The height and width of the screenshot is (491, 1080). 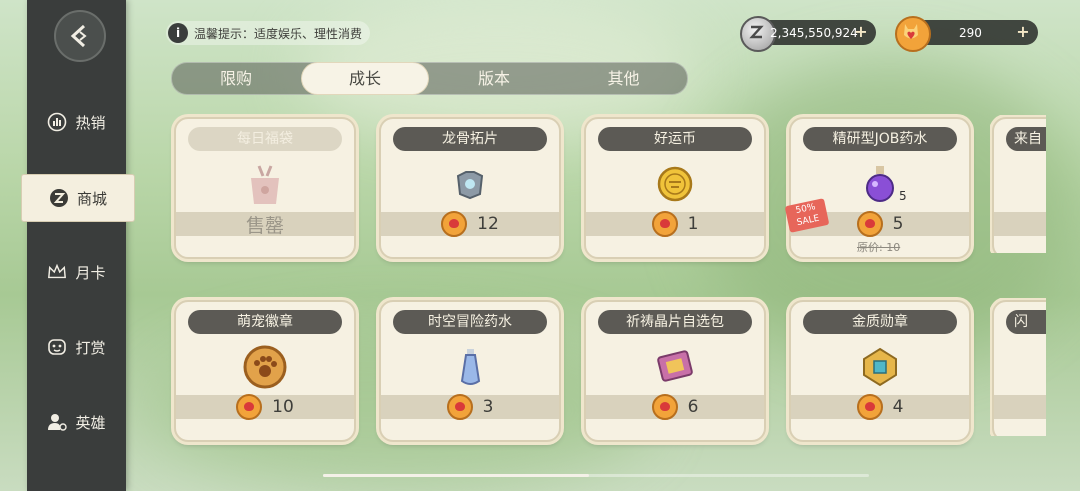 What do you see at coordinates (675, 184) in the screenshot?
I see `lucky-coin-icon` at bounding box center [675, 184].